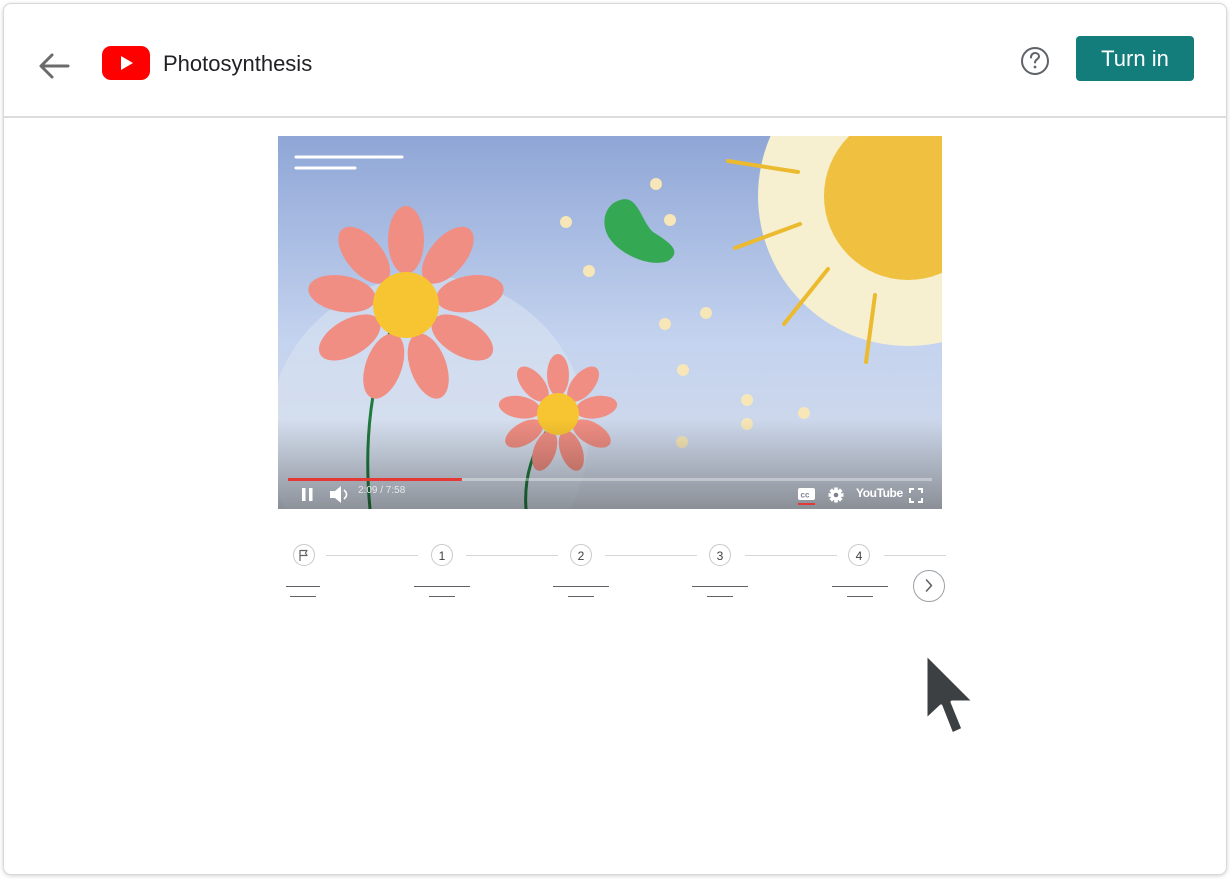 This screenshot has width=1232, height=880. What do you see at coordinates (382, 490) in the screenshot?
I see `time-display: 2:09 / 7:58` at bounding box center [382, 490].